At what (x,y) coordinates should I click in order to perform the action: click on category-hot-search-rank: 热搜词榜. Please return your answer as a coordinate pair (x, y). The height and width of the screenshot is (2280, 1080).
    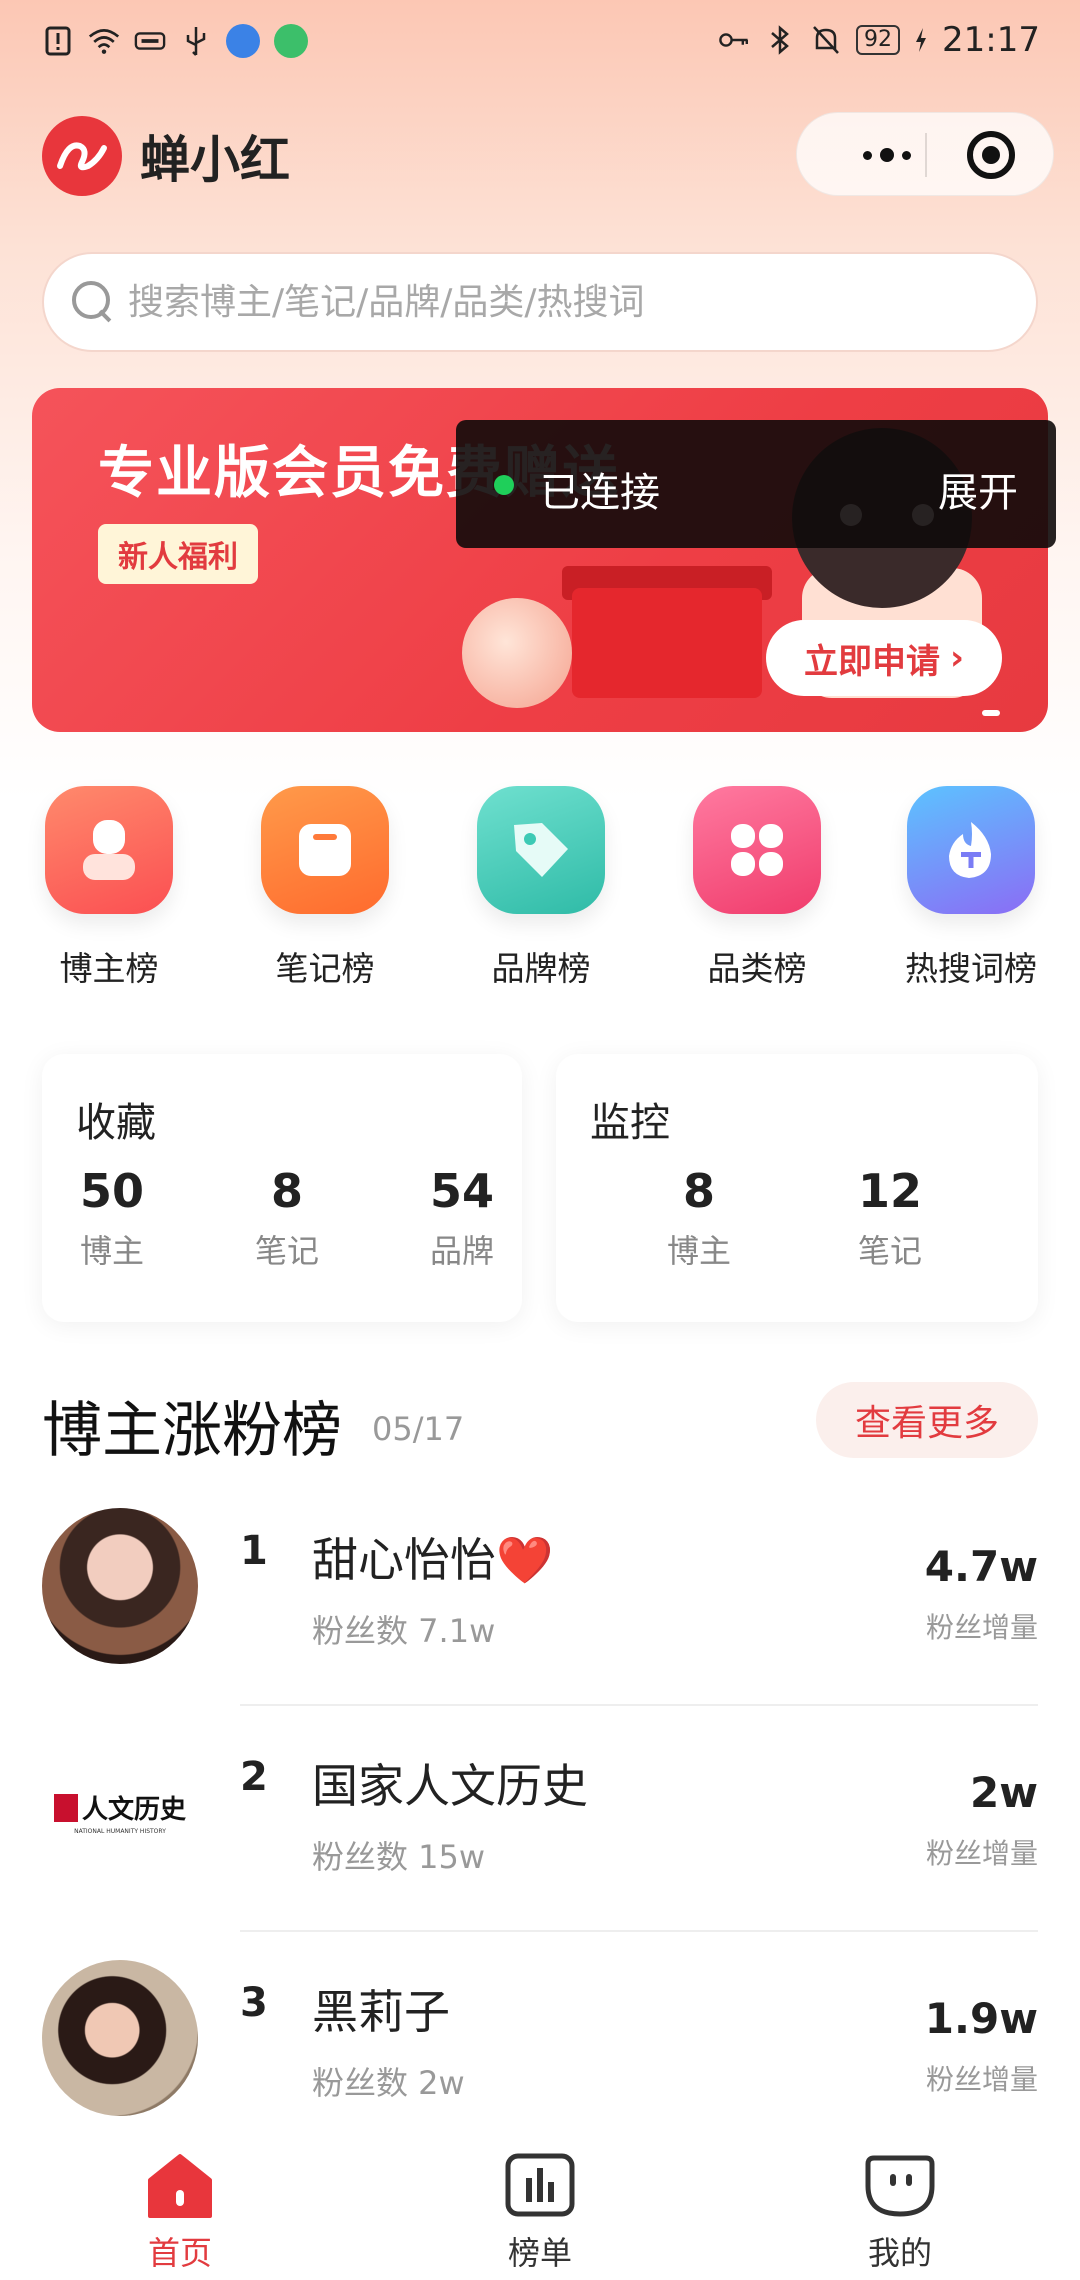
    Looking at the image, I should click on (971, 888).